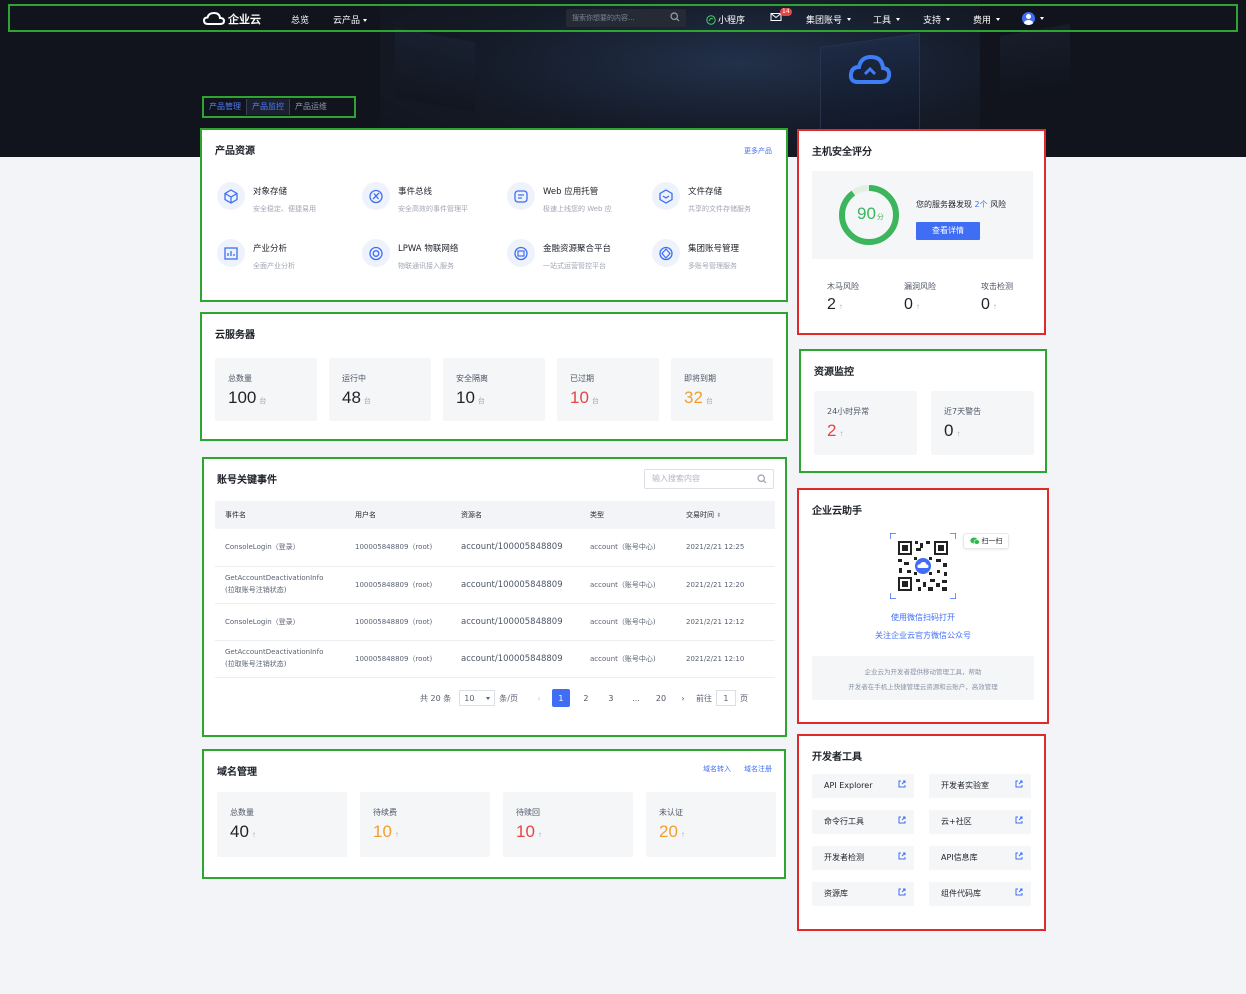 This screenshot has width=1246, height=994. What do you see at coordinates (266, 389) in the screenshot?
I see `server-stat: 总数量 100 台` at bounding box center [266, 389].